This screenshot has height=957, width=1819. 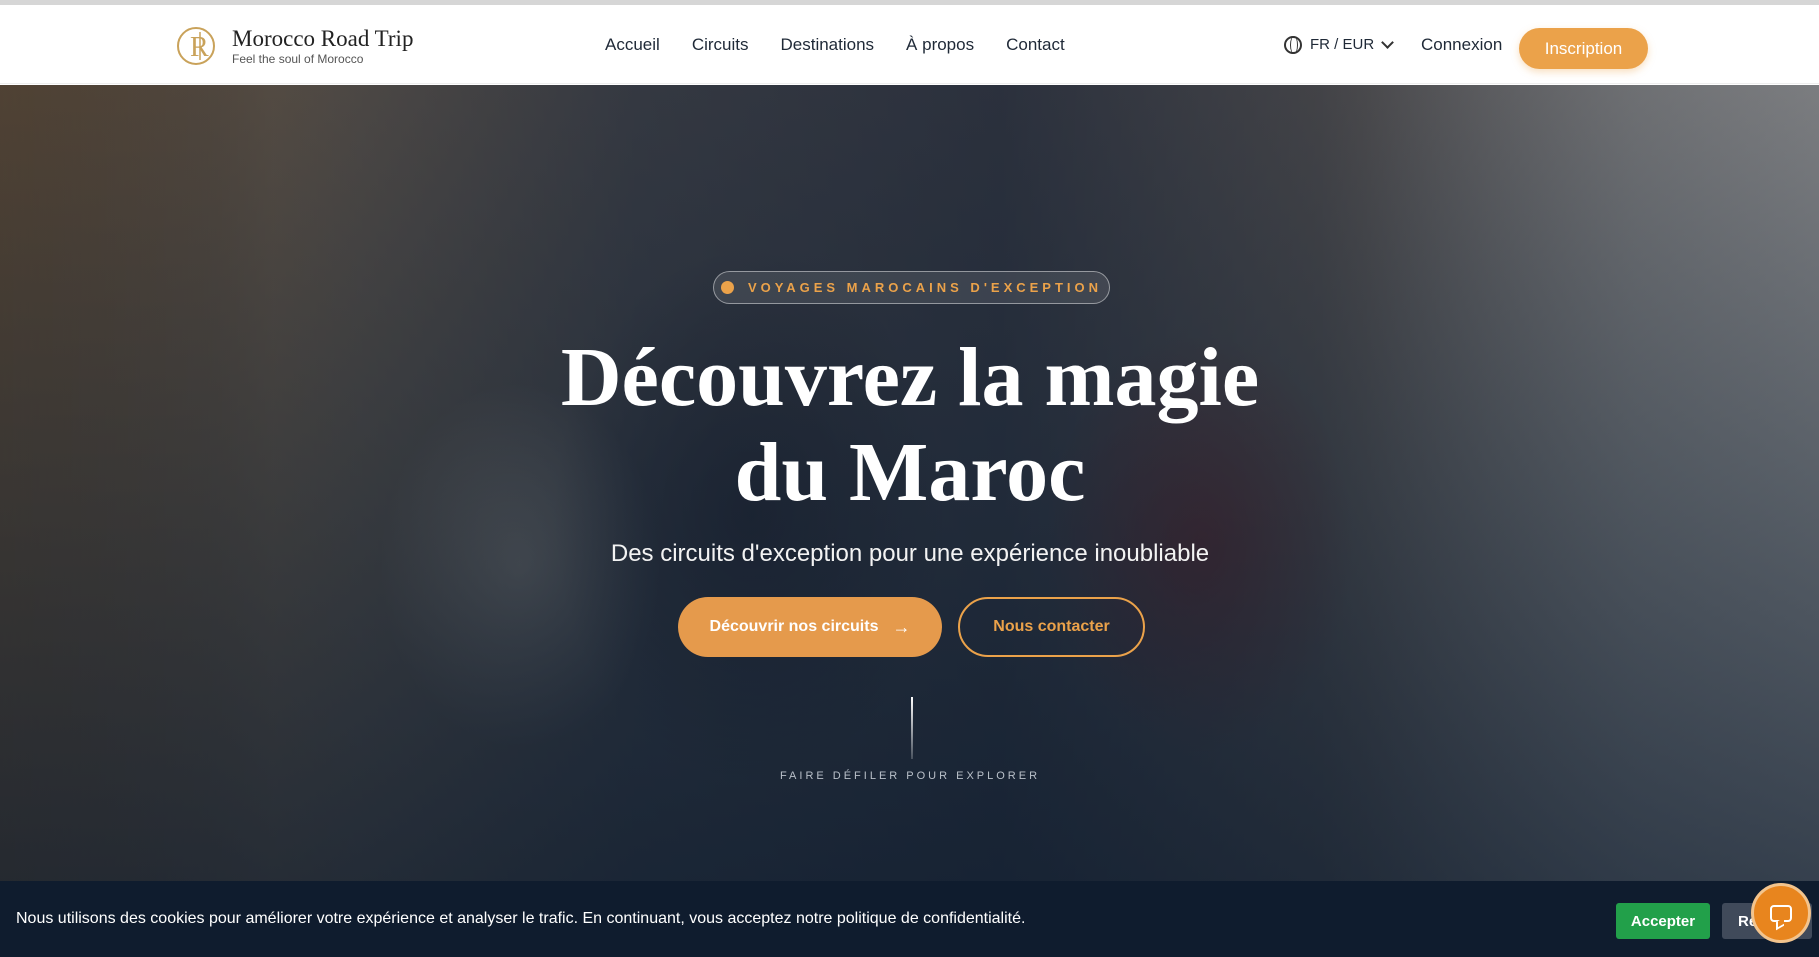 What do you see at coordinates (720, 45) in the screenshot?
I see `nav-circuits: Circuits` at bounding box center [720, 45].